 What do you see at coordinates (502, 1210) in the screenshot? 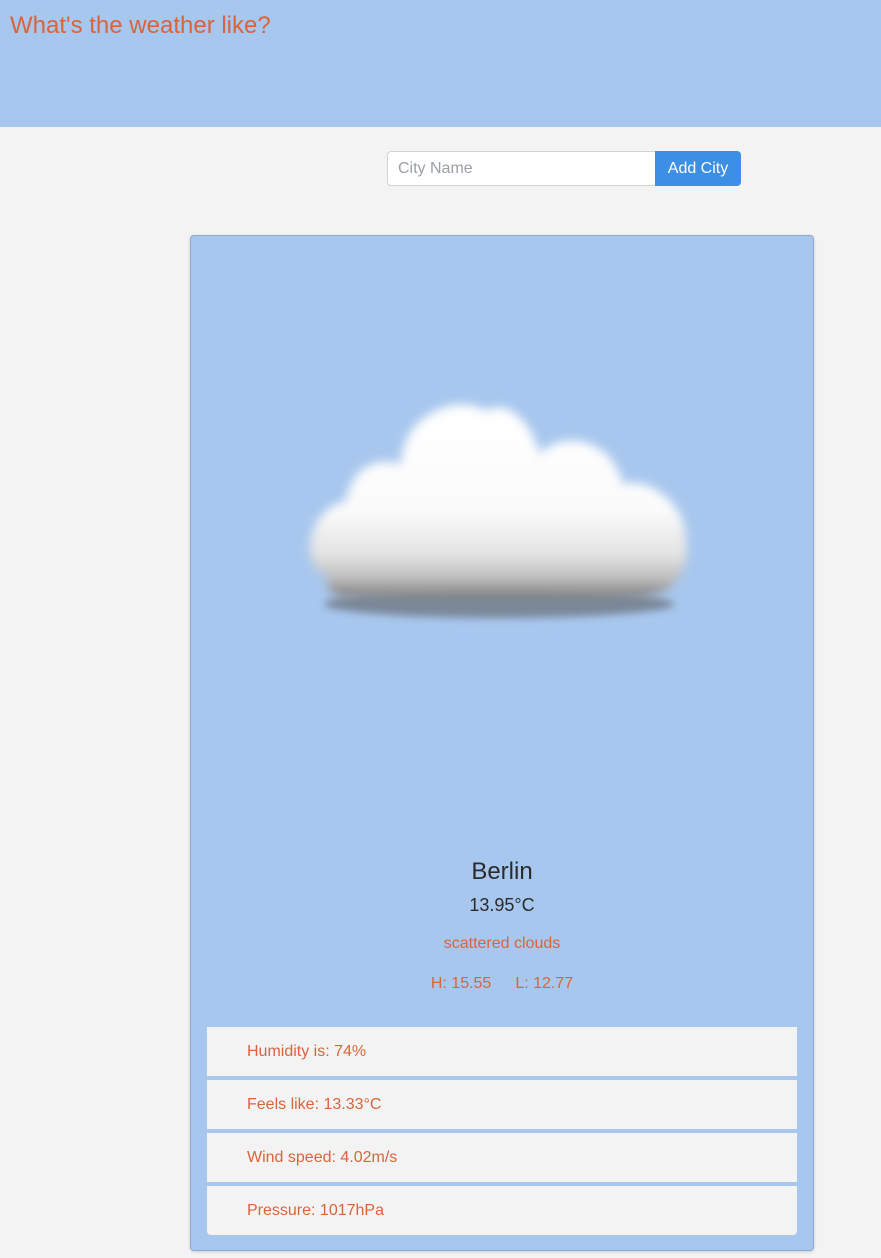
I see `pressure-item: Pressure: 1017hPa` at bounding box center [502, 1210].